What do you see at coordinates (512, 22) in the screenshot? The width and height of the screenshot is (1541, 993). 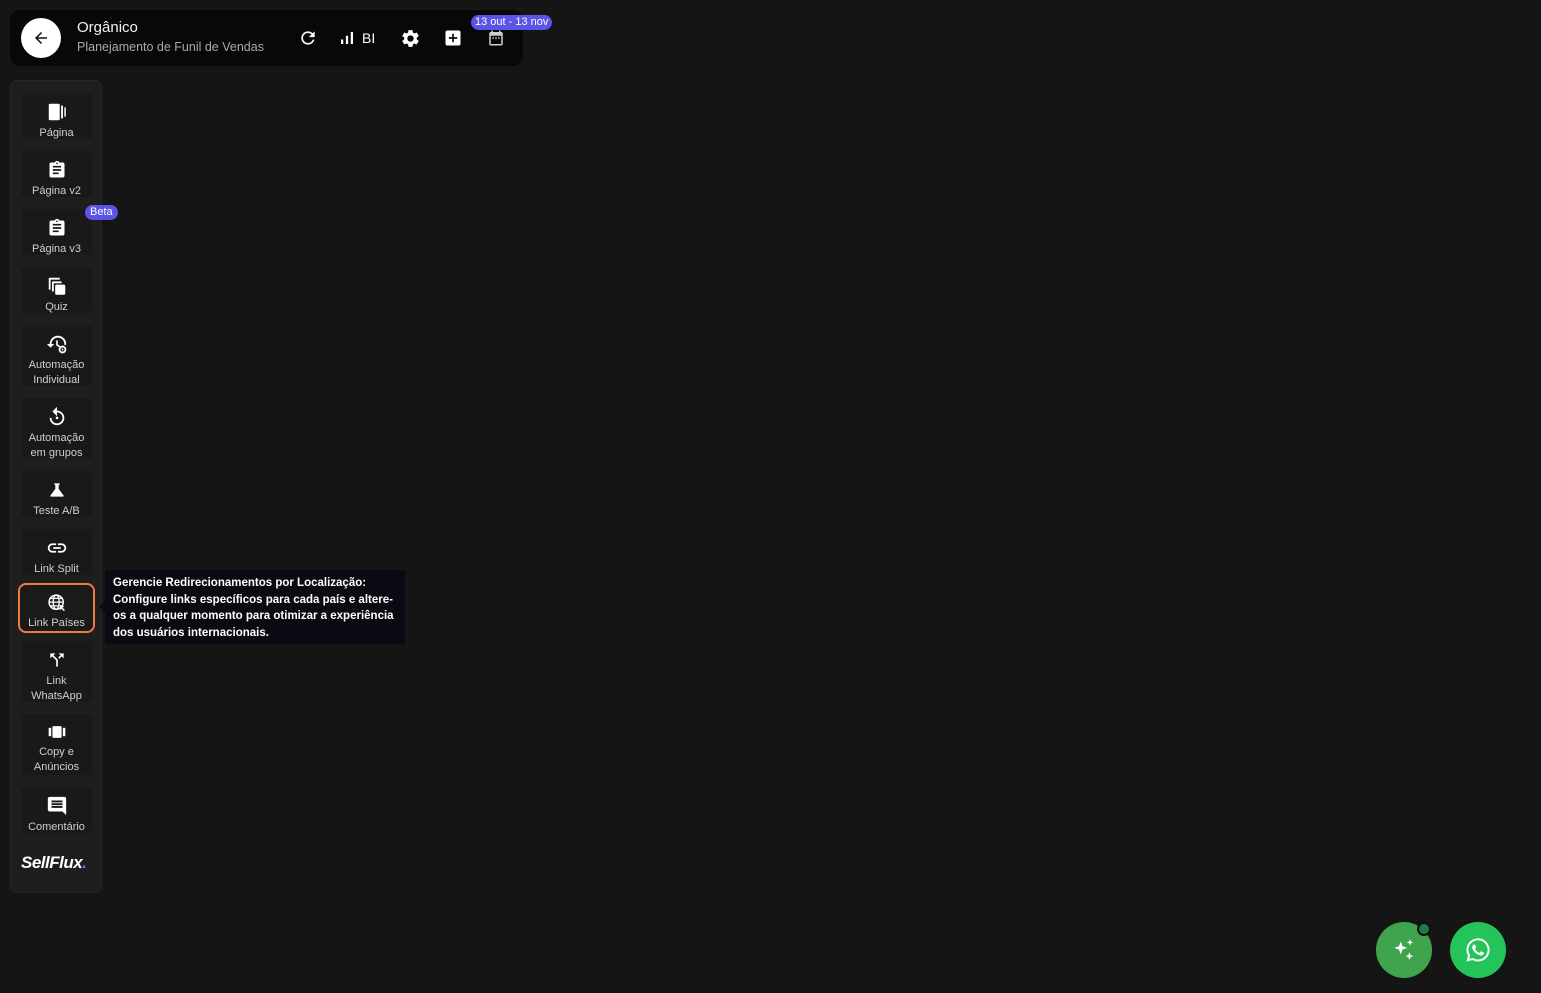 I see `date-range-badge: 13 out - 13 nov` at bounding box center [512, 22].